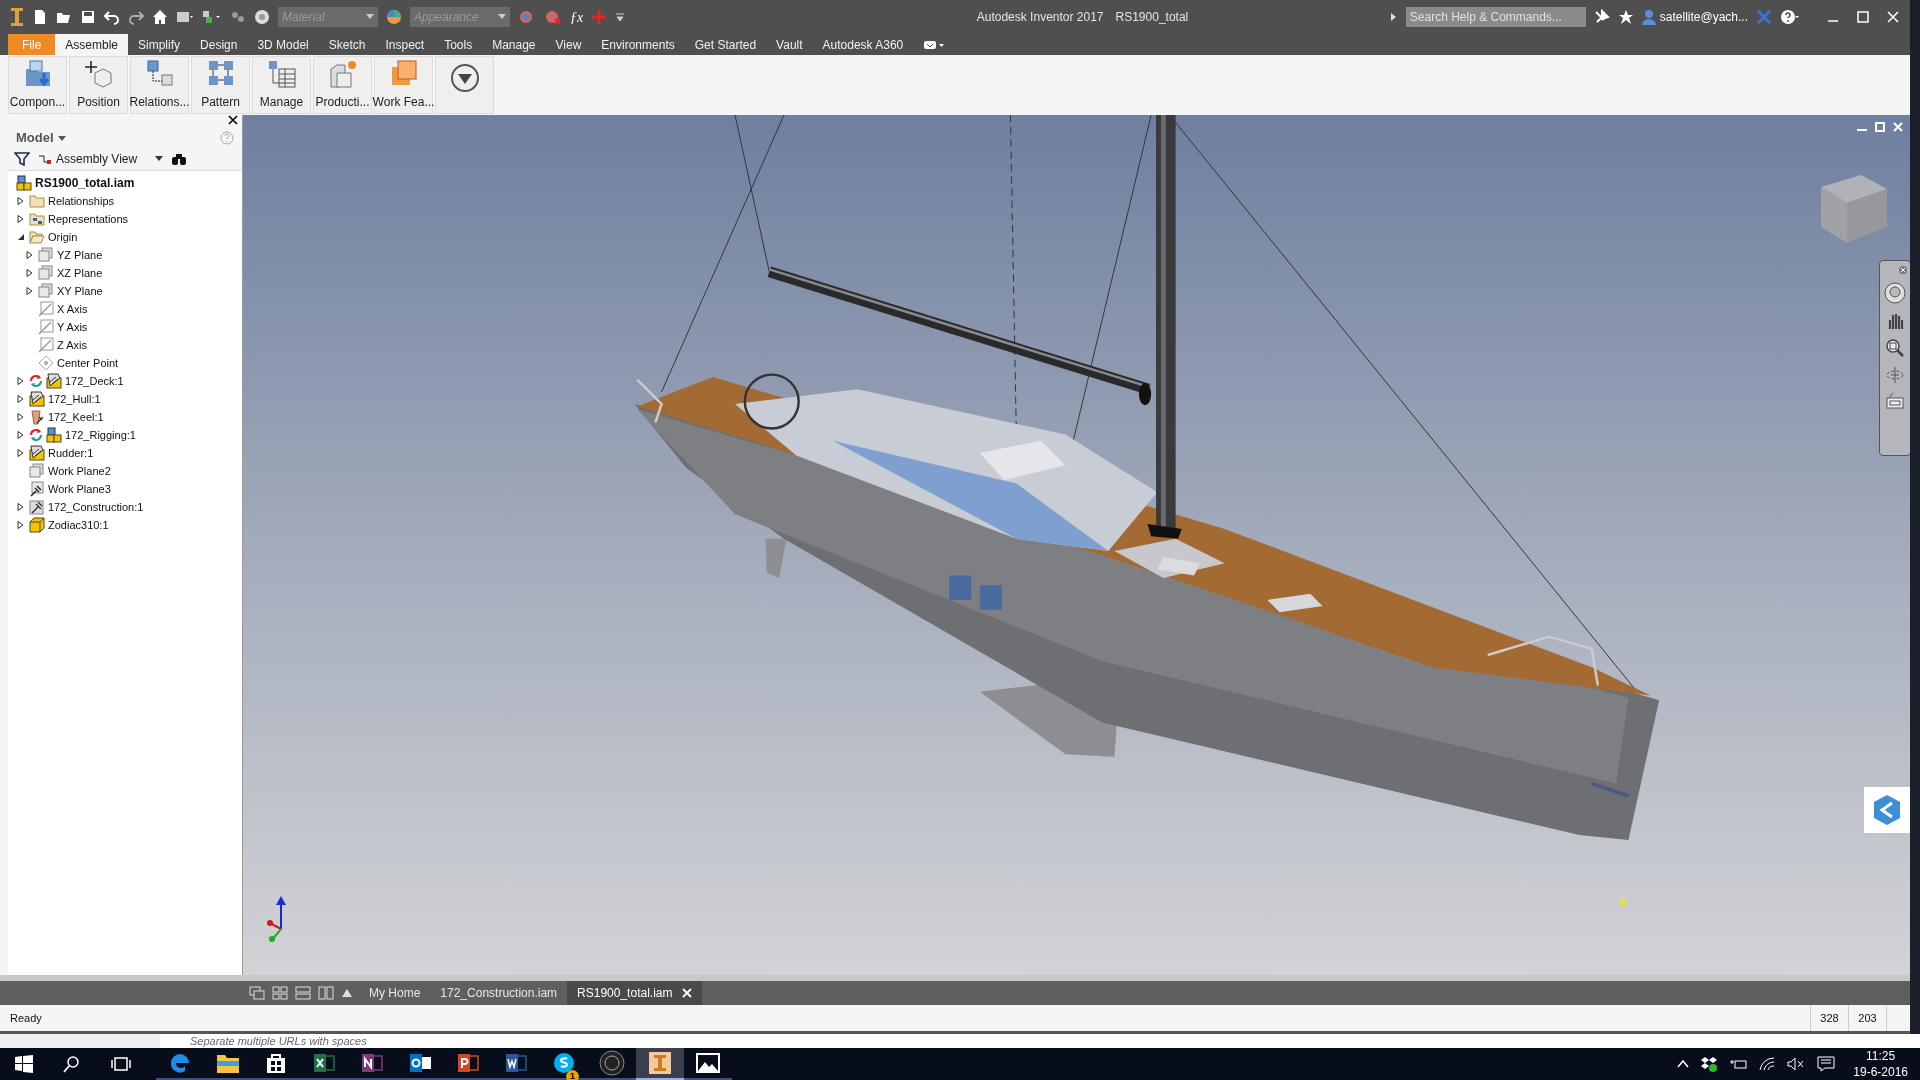  What do you see at coordinates (458, 44) in the screenshot?
I see `ribbon-tab: Tools` at bounding box center [458, 44].